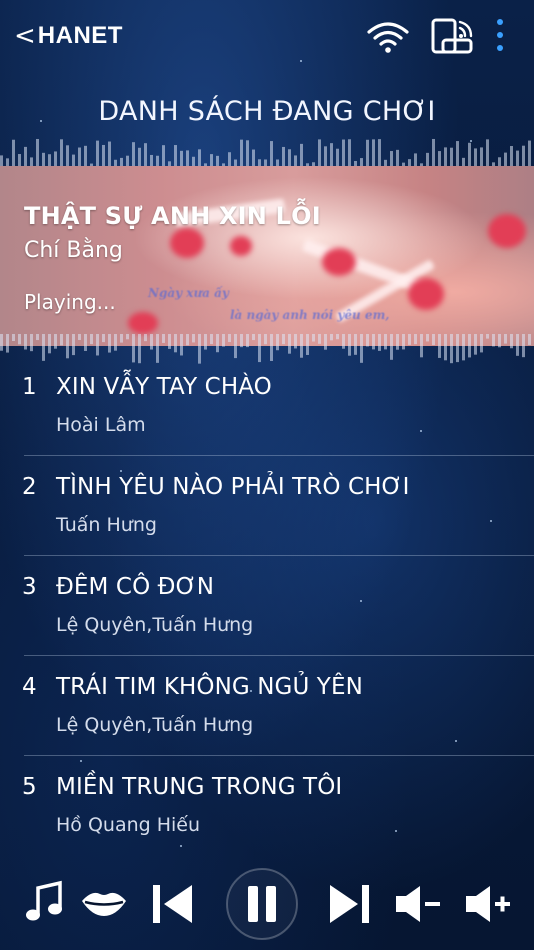  Describe the element at coordinates (310, 315) in the screenshot. I see `lyric-line-2: là ngày anh nói yêu em,` at that location.